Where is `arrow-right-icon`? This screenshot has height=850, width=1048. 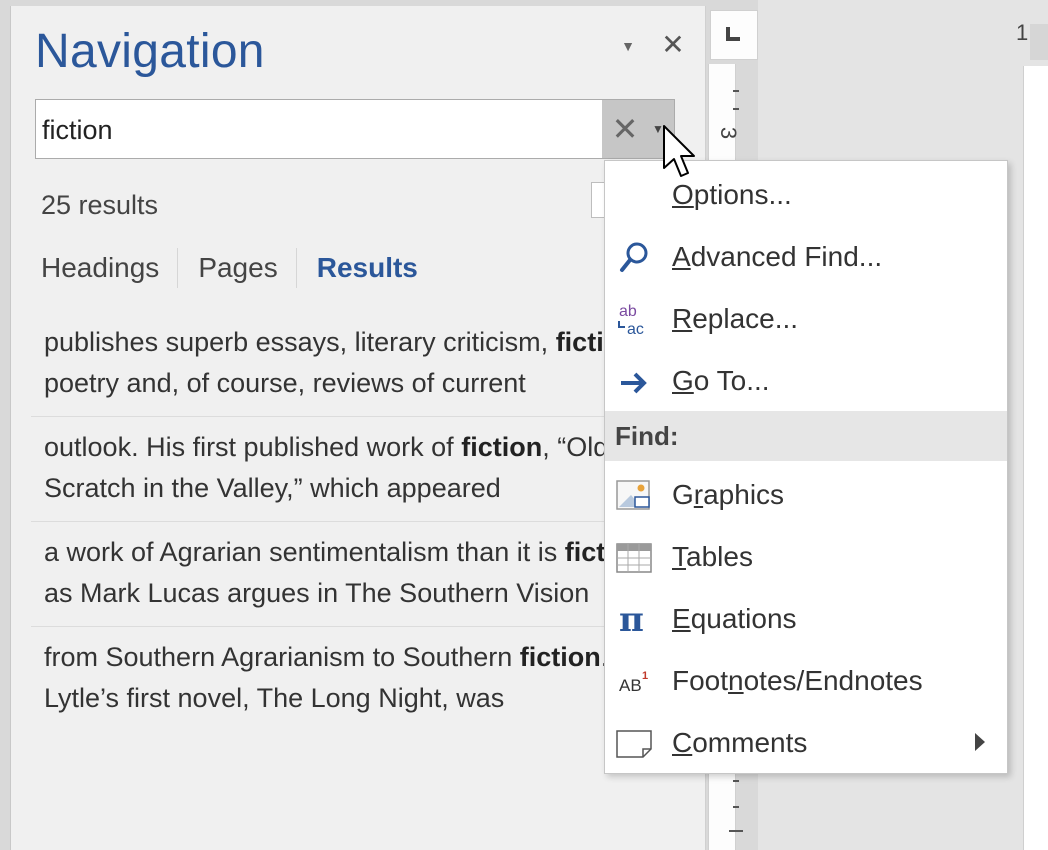 arrow-right-icon is located at coordinates (634, 383).